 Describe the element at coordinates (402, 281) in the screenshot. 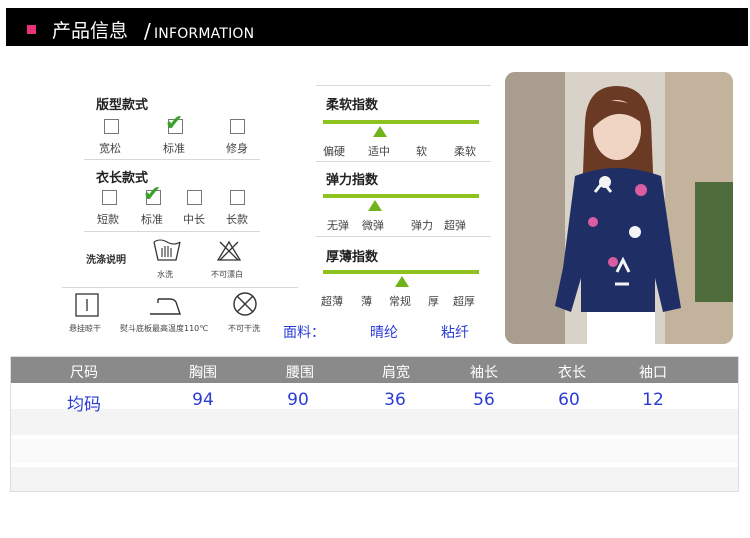

I see `thickness-indicator-icon` at that location.